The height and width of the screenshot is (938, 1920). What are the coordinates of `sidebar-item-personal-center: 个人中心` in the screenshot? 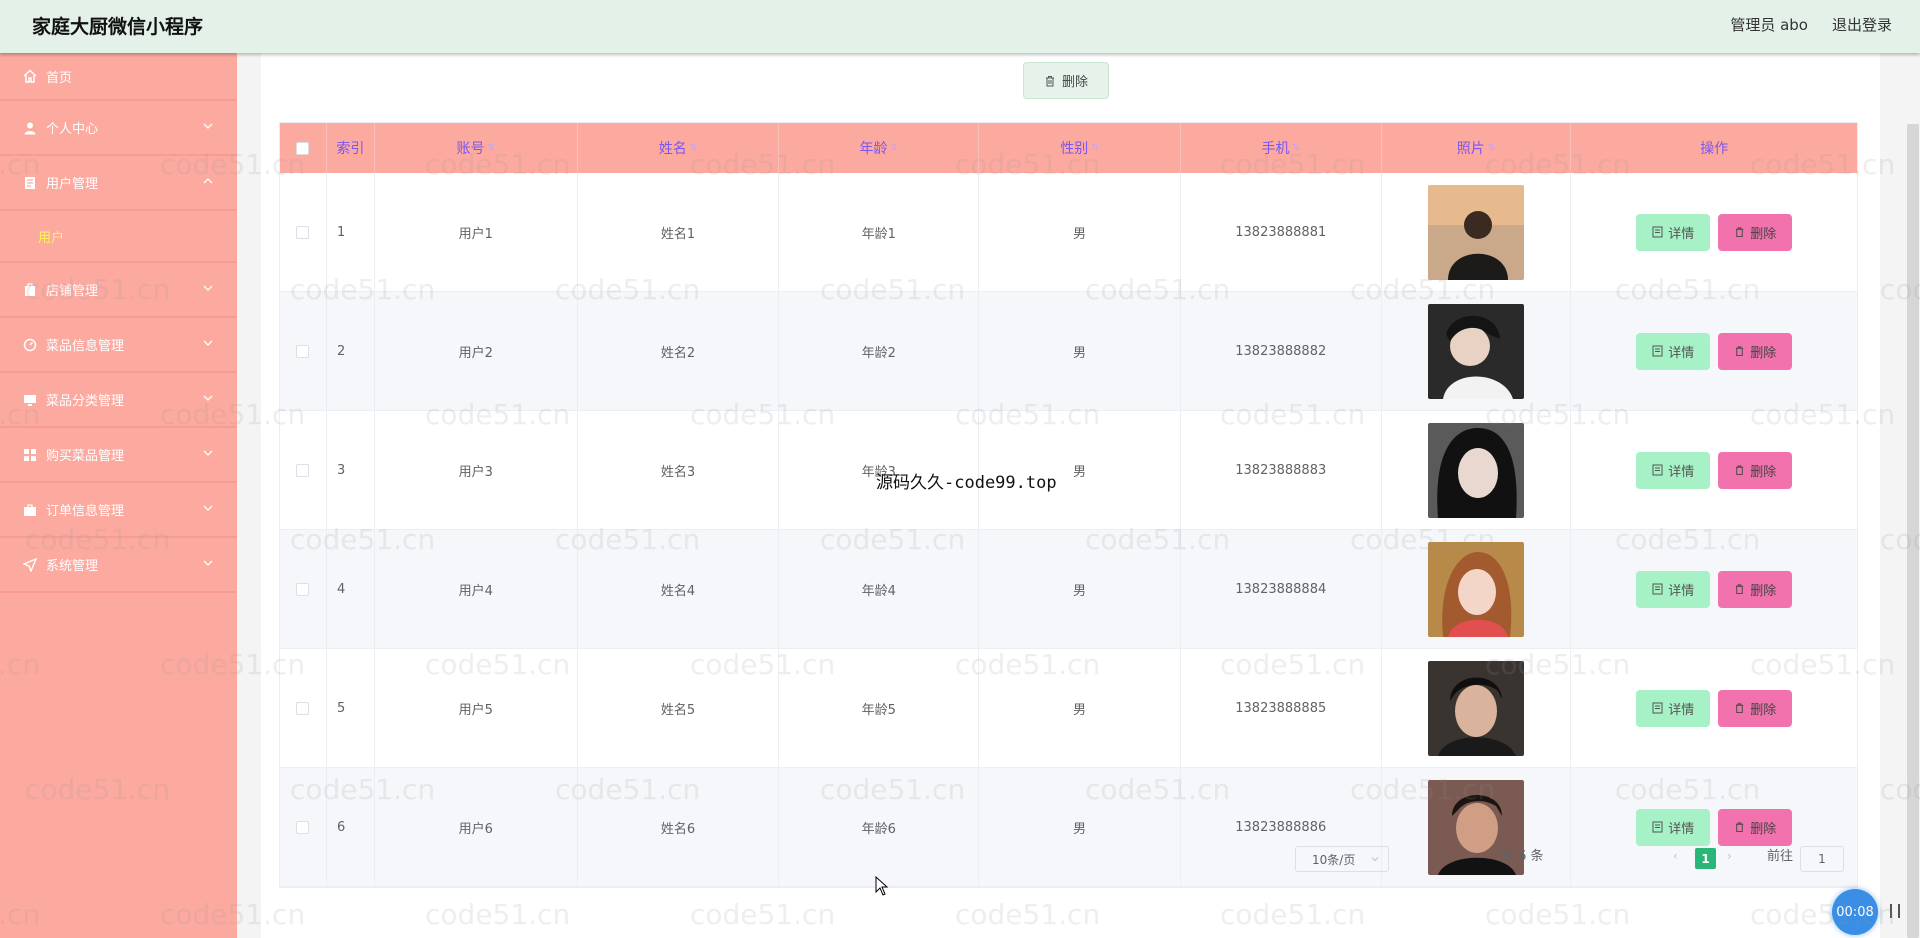 It's located at (118, 128).